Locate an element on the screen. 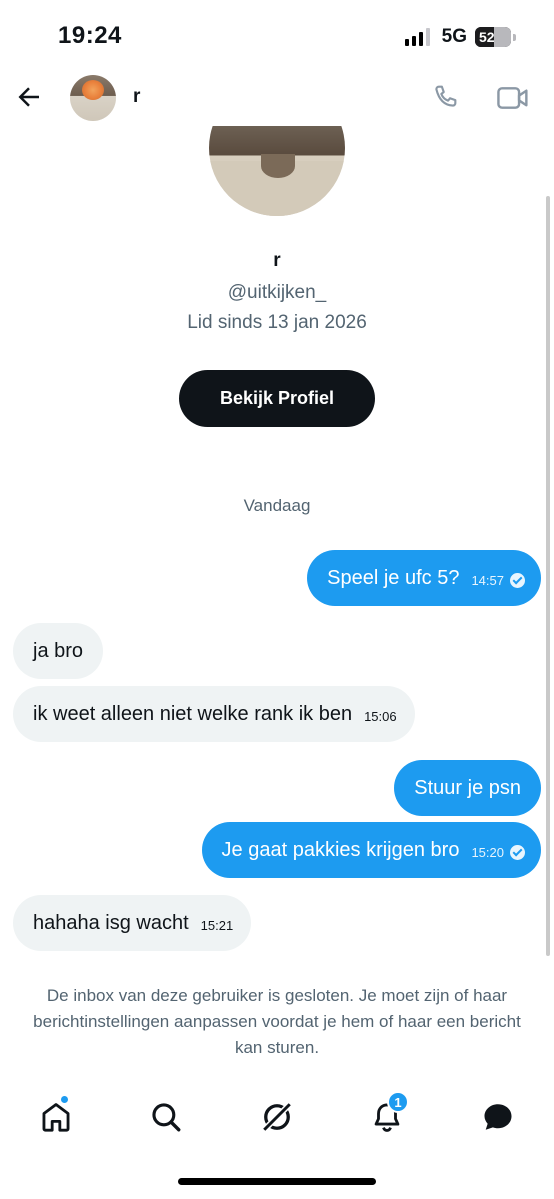 The height and width of the screenshot is (1199, 554). message-text: ik weet alleen niet welke rank ik ben is located at coordinates (193, 714).